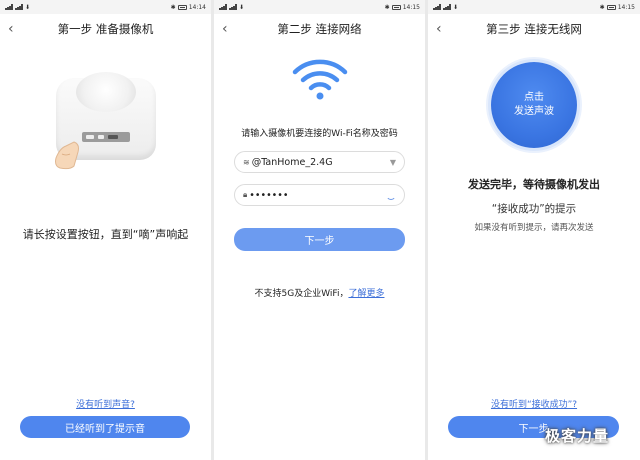  What do you see at coordinates (105, 7) in the screenshot?
I see `status-bar: ⬇ ✱ 14:14` at bounding box center [105, 7].